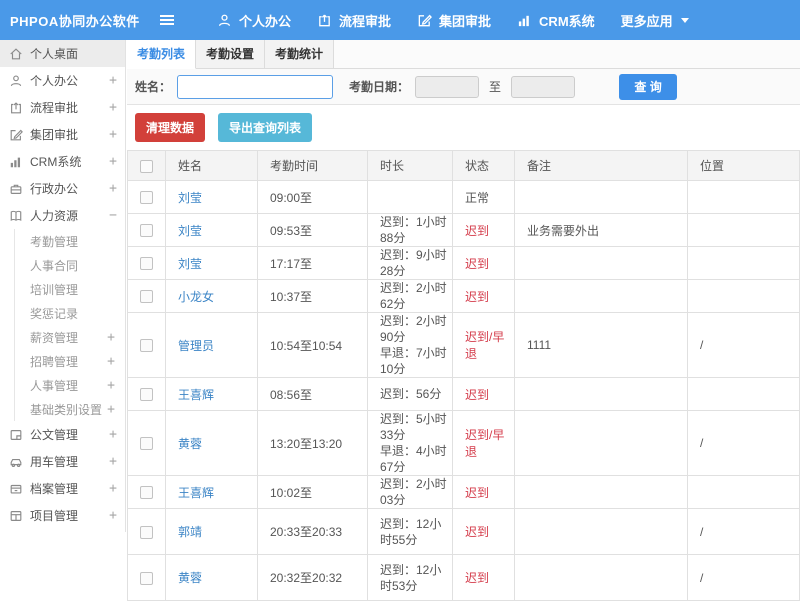 Image resolution: width=800 pixels, height=601 pixels. I want to click on duration-cell: 迟到：2小时62分, so click(410, 296).